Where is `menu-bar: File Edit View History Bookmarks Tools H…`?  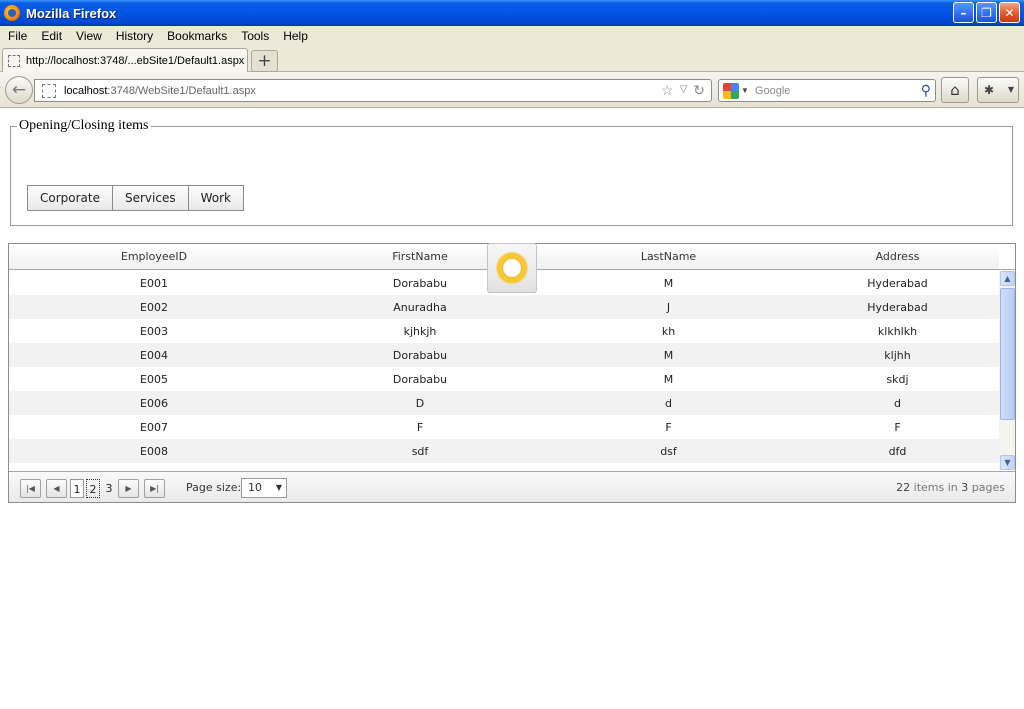 menu-bar: File Edit View History Bookmarks Tools H… is located at coordinates (512, 36).